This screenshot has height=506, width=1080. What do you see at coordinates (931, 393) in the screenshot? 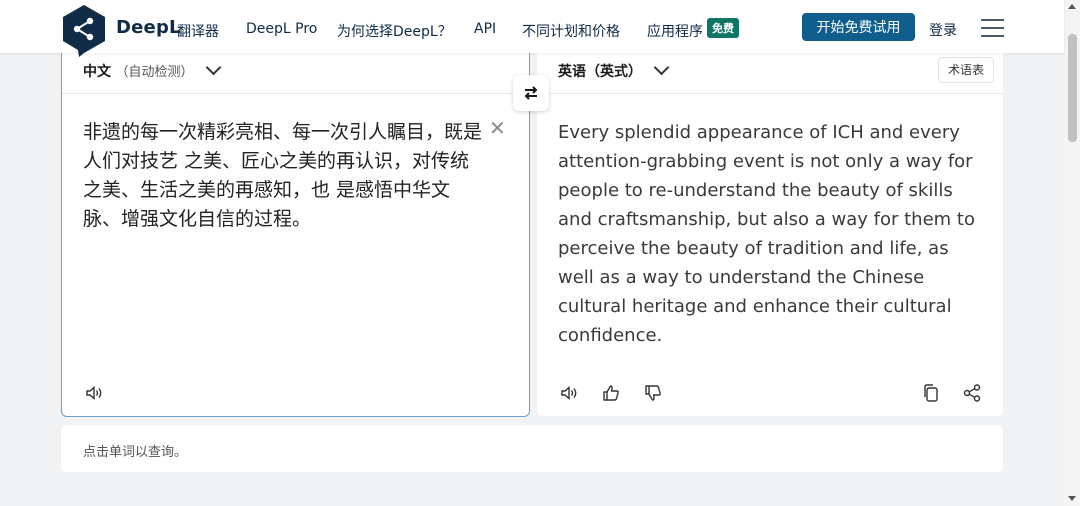
I see `copy-icon` at bounding box center [931, 393].